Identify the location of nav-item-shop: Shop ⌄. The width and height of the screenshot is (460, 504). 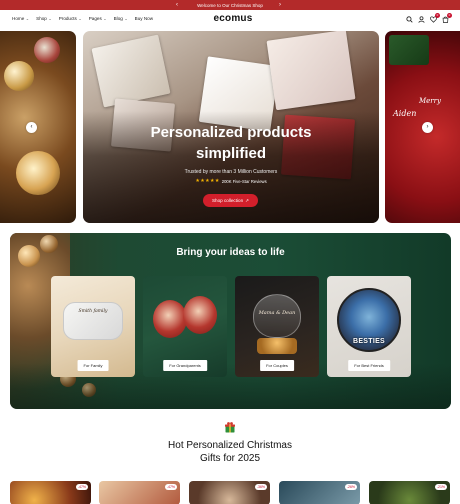
(44, 18).